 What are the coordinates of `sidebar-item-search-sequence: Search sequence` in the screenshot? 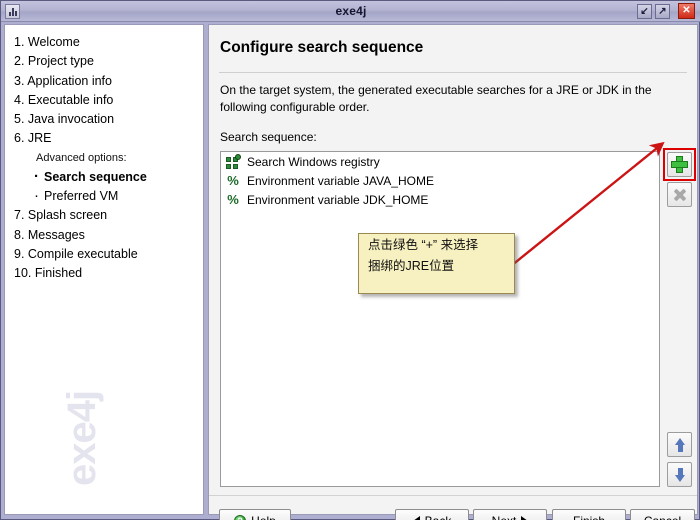 It's located at (106, 177).